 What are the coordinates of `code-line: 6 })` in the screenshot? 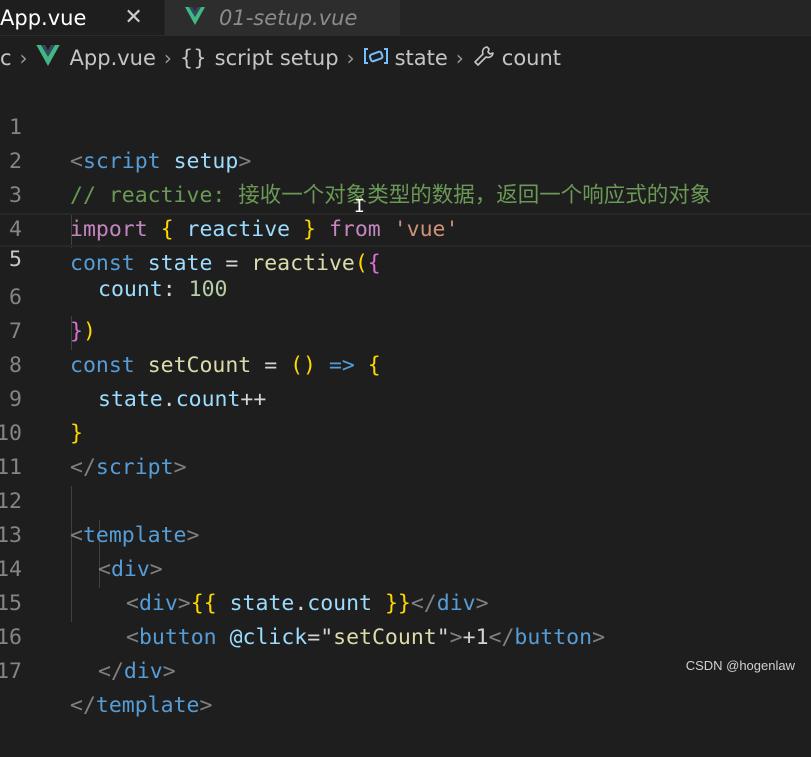 It's located at (405, 295).